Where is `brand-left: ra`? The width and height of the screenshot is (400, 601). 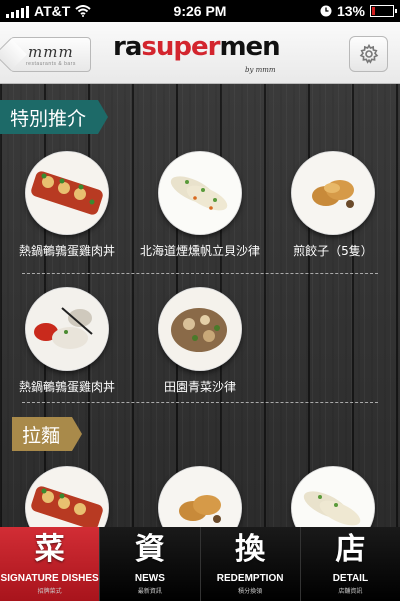
brand-left: ra is located at coordinates (127, 47).